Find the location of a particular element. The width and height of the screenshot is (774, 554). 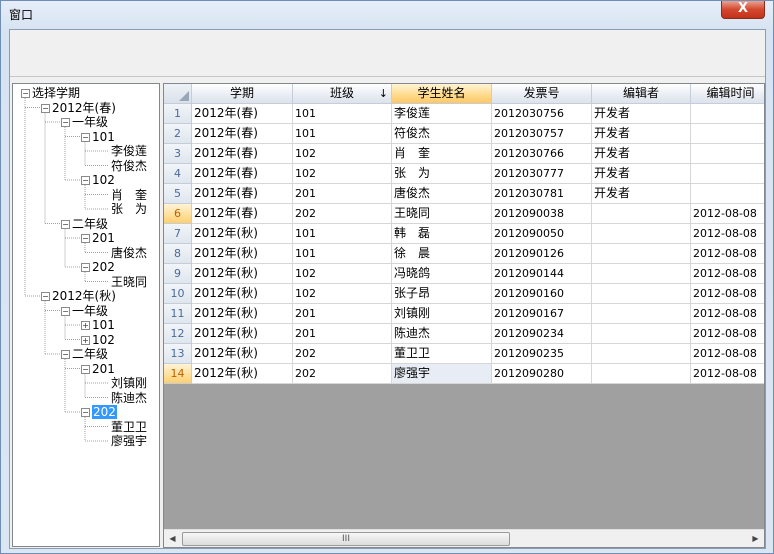

cell-invoice: 2012030757 is located at coordinates (542, 134).